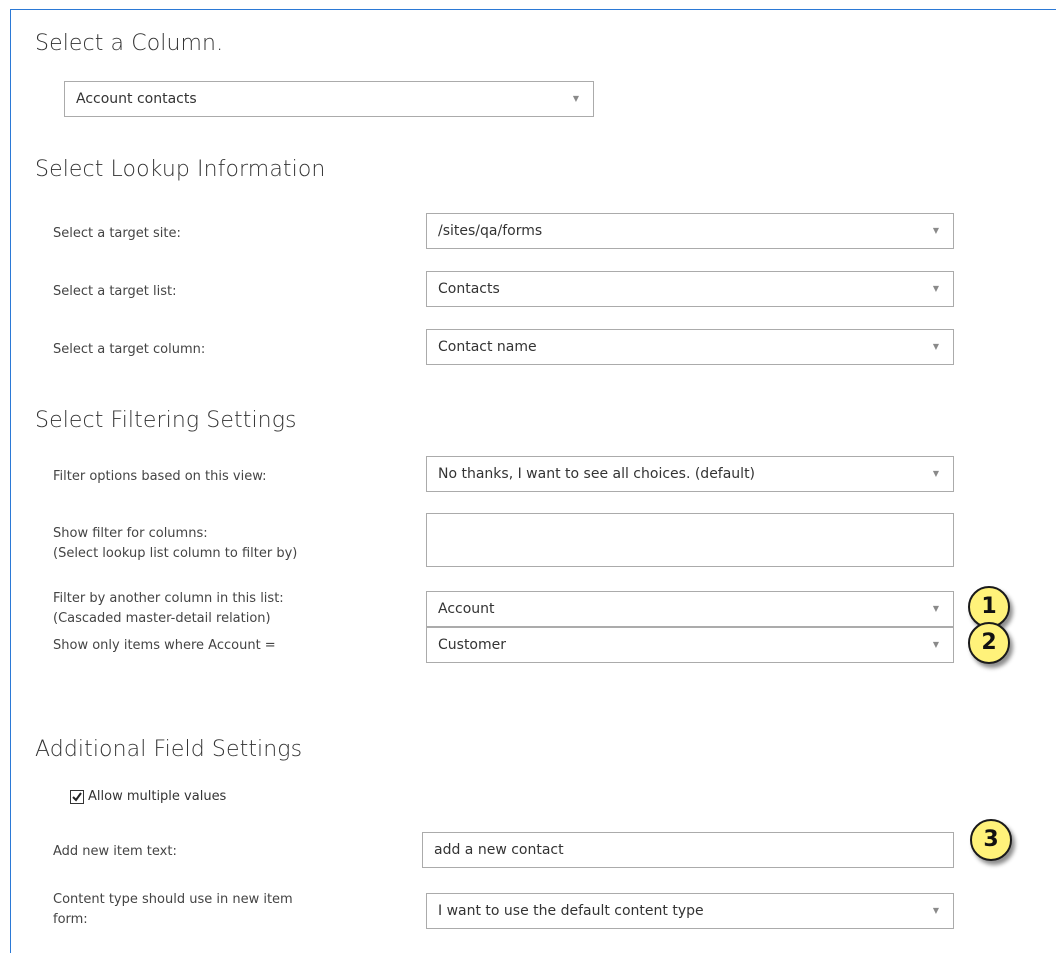  Describe the element at coordinates (690, 540) in the screenshot. I see `show-filter-listbox` at that location.